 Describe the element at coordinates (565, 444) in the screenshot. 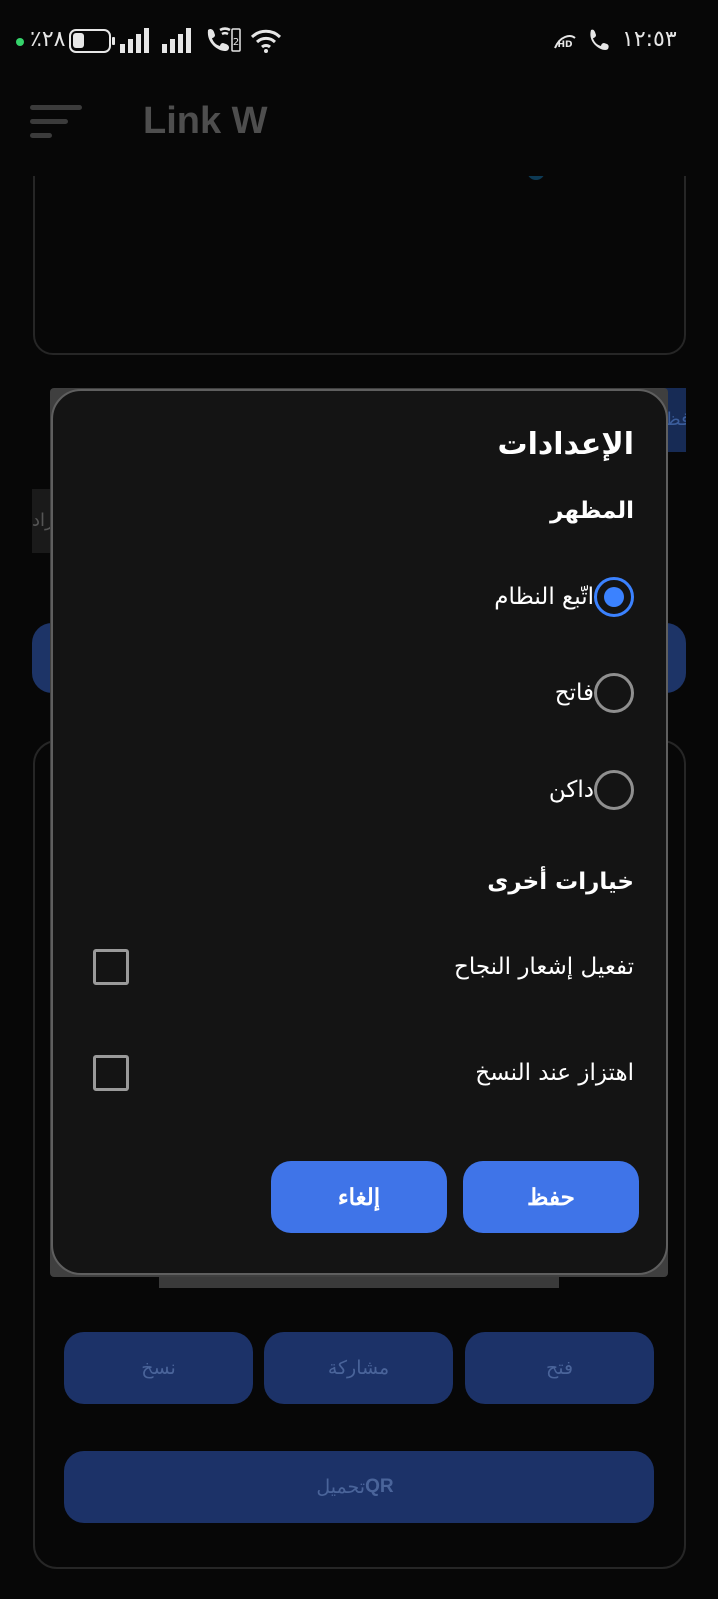

I see `dialog-title: الإعدادات` at that location.